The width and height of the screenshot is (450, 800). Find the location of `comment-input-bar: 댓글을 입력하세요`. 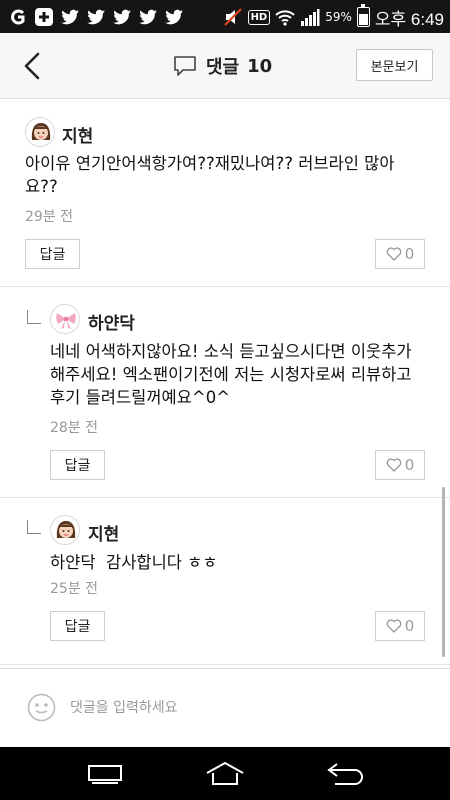

comment-input-bar: 댓글을 입력하세요 is located at coordinates (225, 707).